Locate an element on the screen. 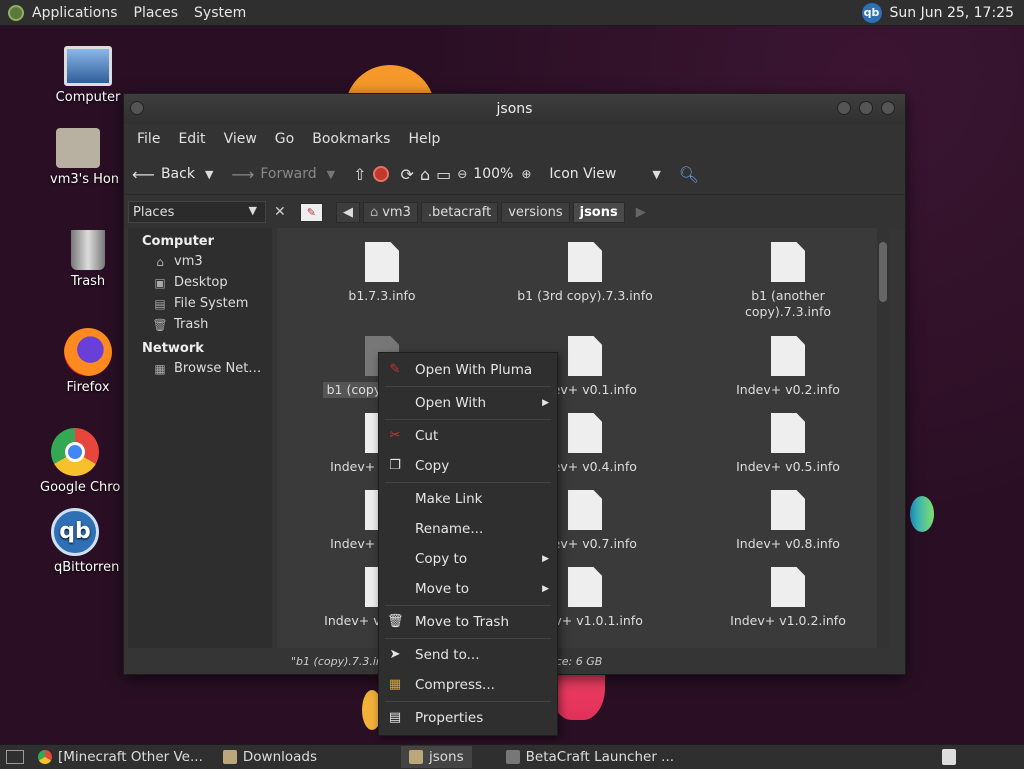 The image size is (1024, 769). menu-item-move-to: Move to ▶ is located at coordinates (468, 589).